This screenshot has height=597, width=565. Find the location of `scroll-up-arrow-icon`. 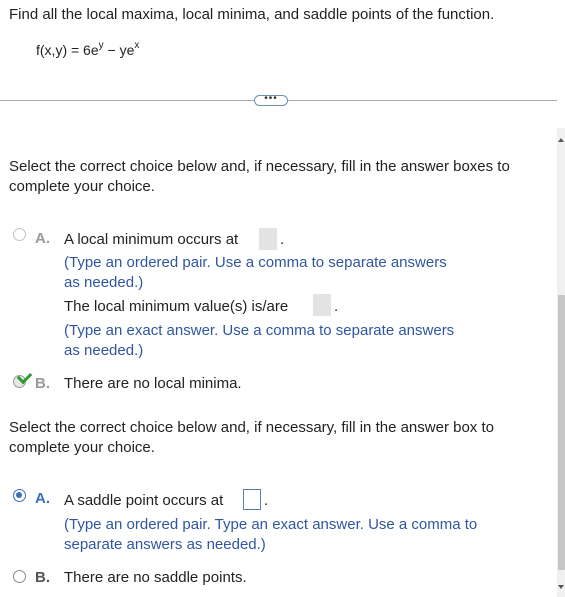

scroll-up-arrow-icon is located at coordinates (561, 140).